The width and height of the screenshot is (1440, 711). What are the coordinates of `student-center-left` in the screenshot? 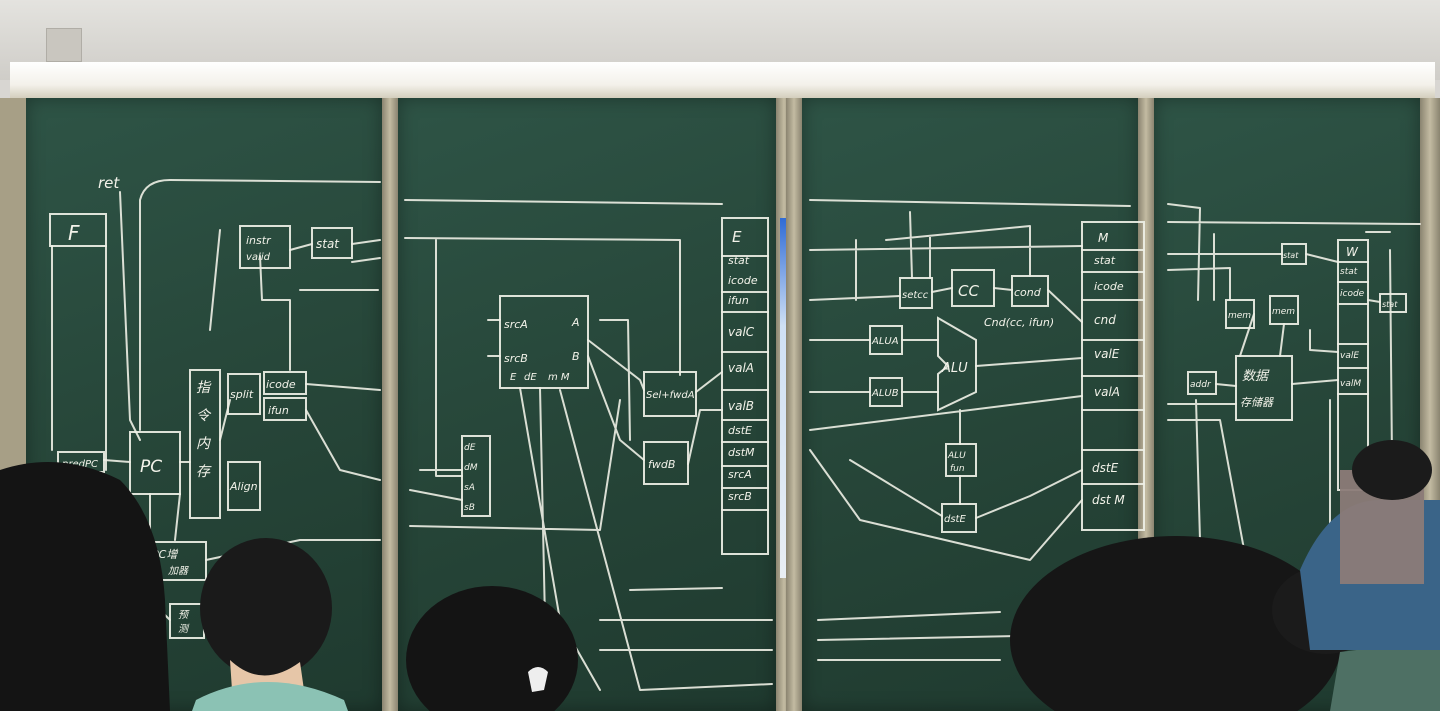 It's located at (270, 624).